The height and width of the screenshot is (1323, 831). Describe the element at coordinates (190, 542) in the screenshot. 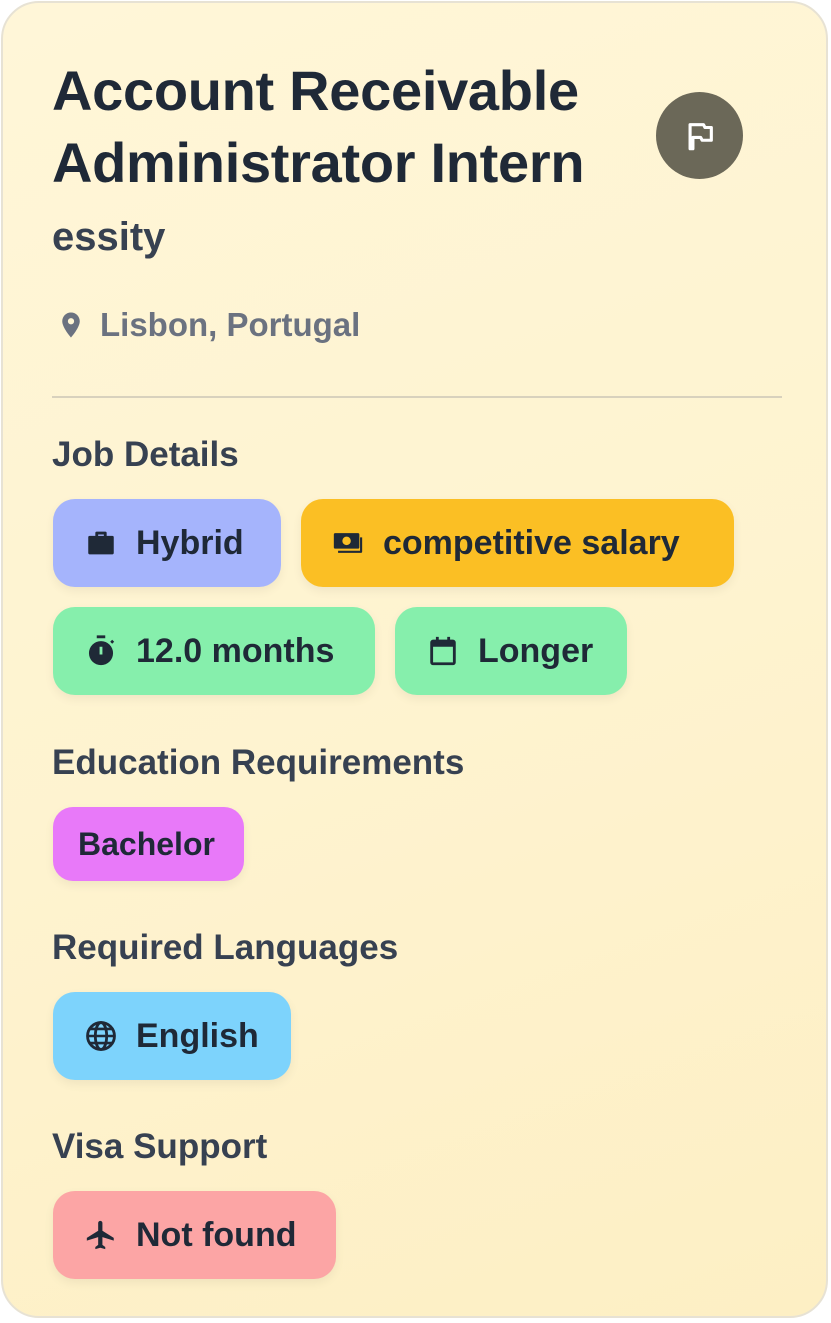

I see `work-mode-label: Hybrid` at that location.